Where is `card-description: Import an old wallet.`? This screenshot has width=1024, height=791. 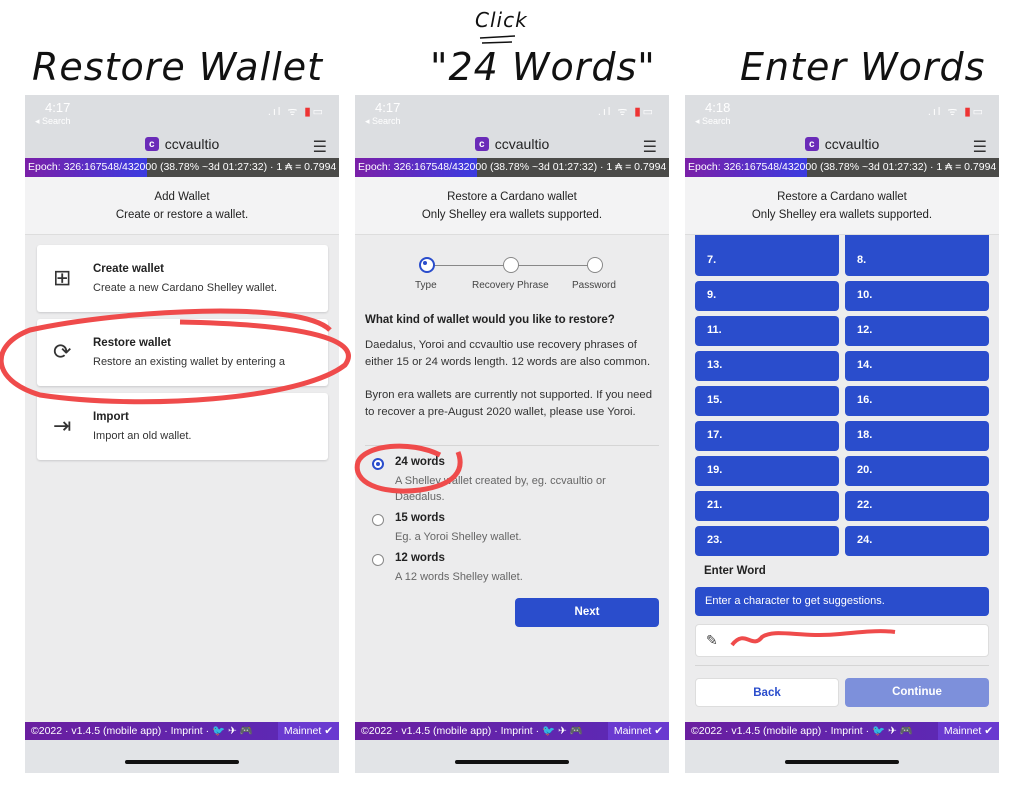
card-description: Import an old wallet. is located at coordinates (142, 436).